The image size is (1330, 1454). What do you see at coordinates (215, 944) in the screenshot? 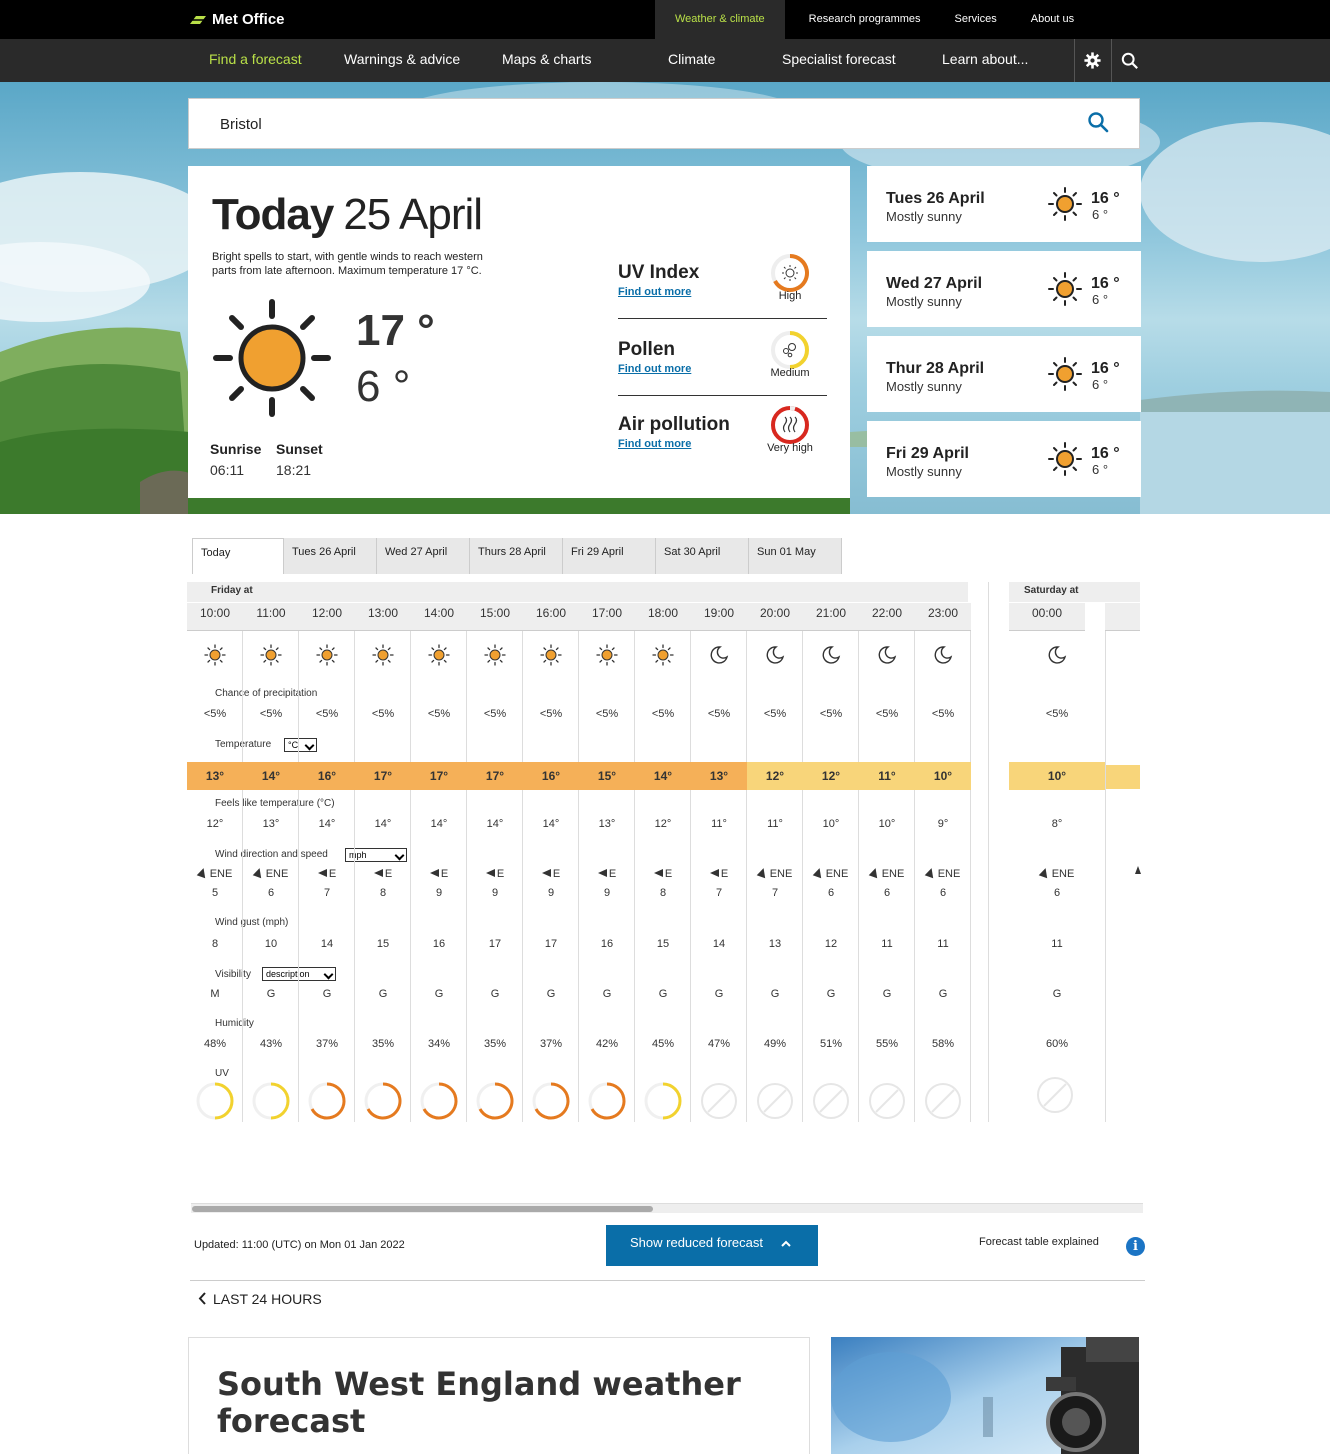
I see `wind-gust-value: 8` at bounding box center [215, 944].